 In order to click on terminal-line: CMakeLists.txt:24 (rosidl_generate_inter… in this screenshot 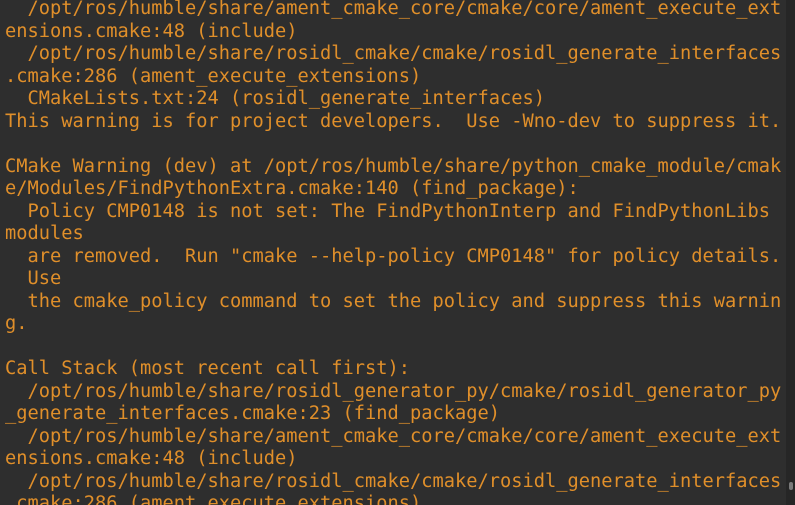, I will do `click(275, 98)`.